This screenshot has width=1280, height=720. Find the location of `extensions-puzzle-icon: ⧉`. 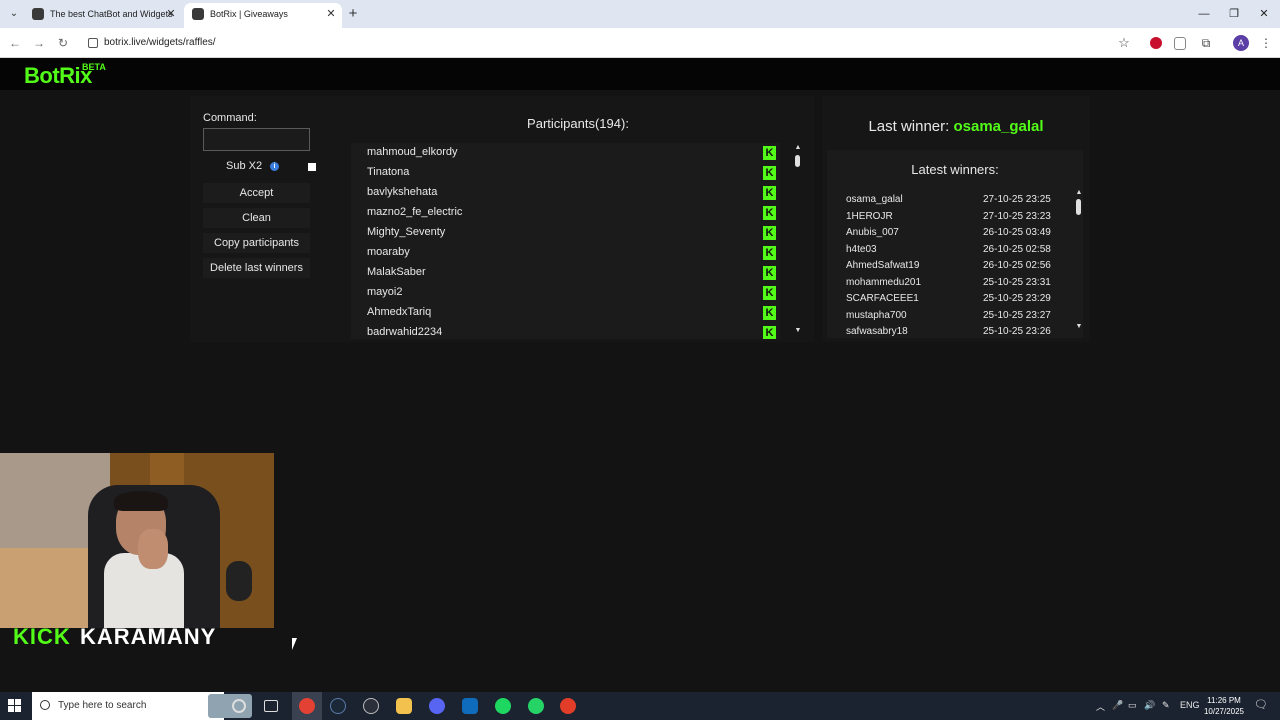

extensions-puzzle-icon: ⧉ is located at coordinates (1206, 43).